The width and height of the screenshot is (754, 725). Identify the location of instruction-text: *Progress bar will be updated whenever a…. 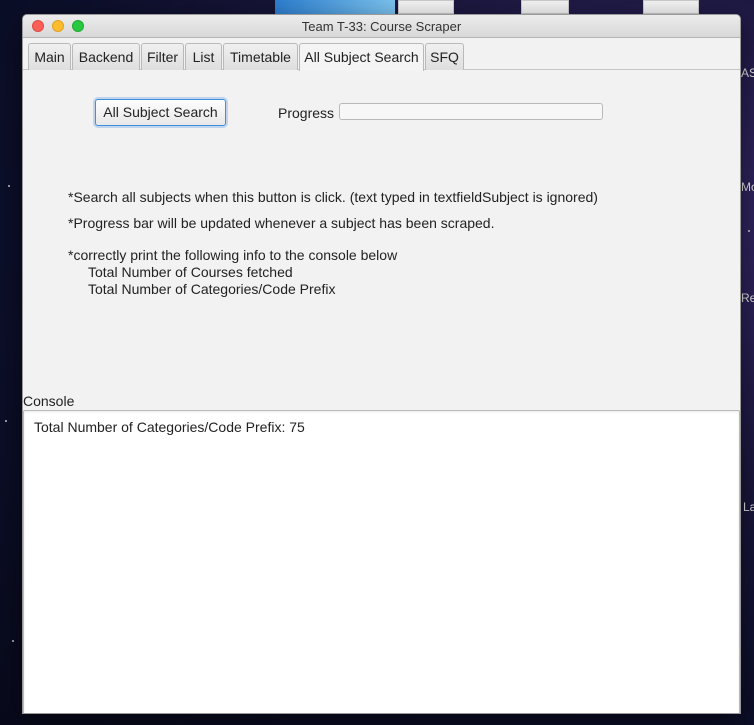
(281, 223).